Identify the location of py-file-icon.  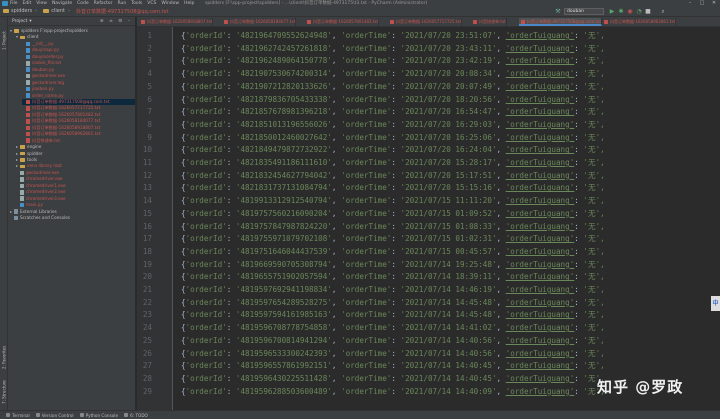
(28, 44).